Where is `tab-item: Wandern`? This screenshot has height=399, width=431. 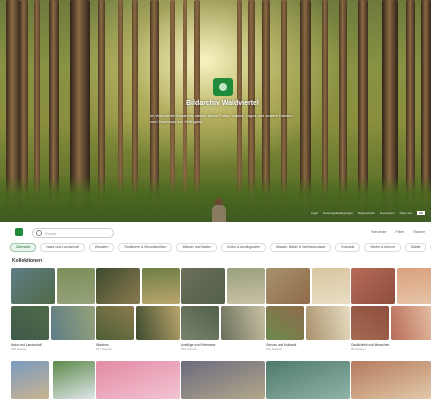 tab-item: Wandern is located at coordinates (101, 247).